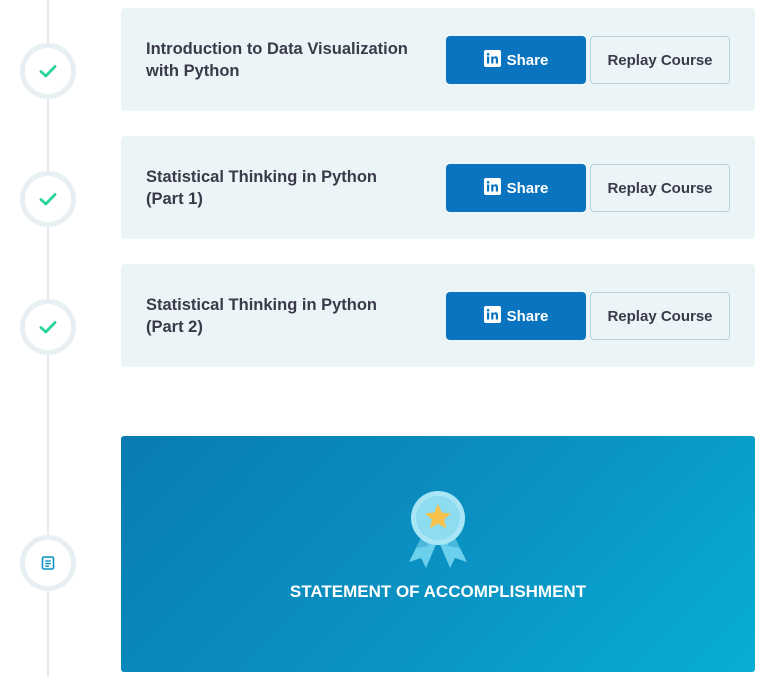  What do you see at coordinates (262, 315) in the screenshot?
I see `course-title: Statistical Thinking in Python (Part 2)` at bounding box center [262, 315].